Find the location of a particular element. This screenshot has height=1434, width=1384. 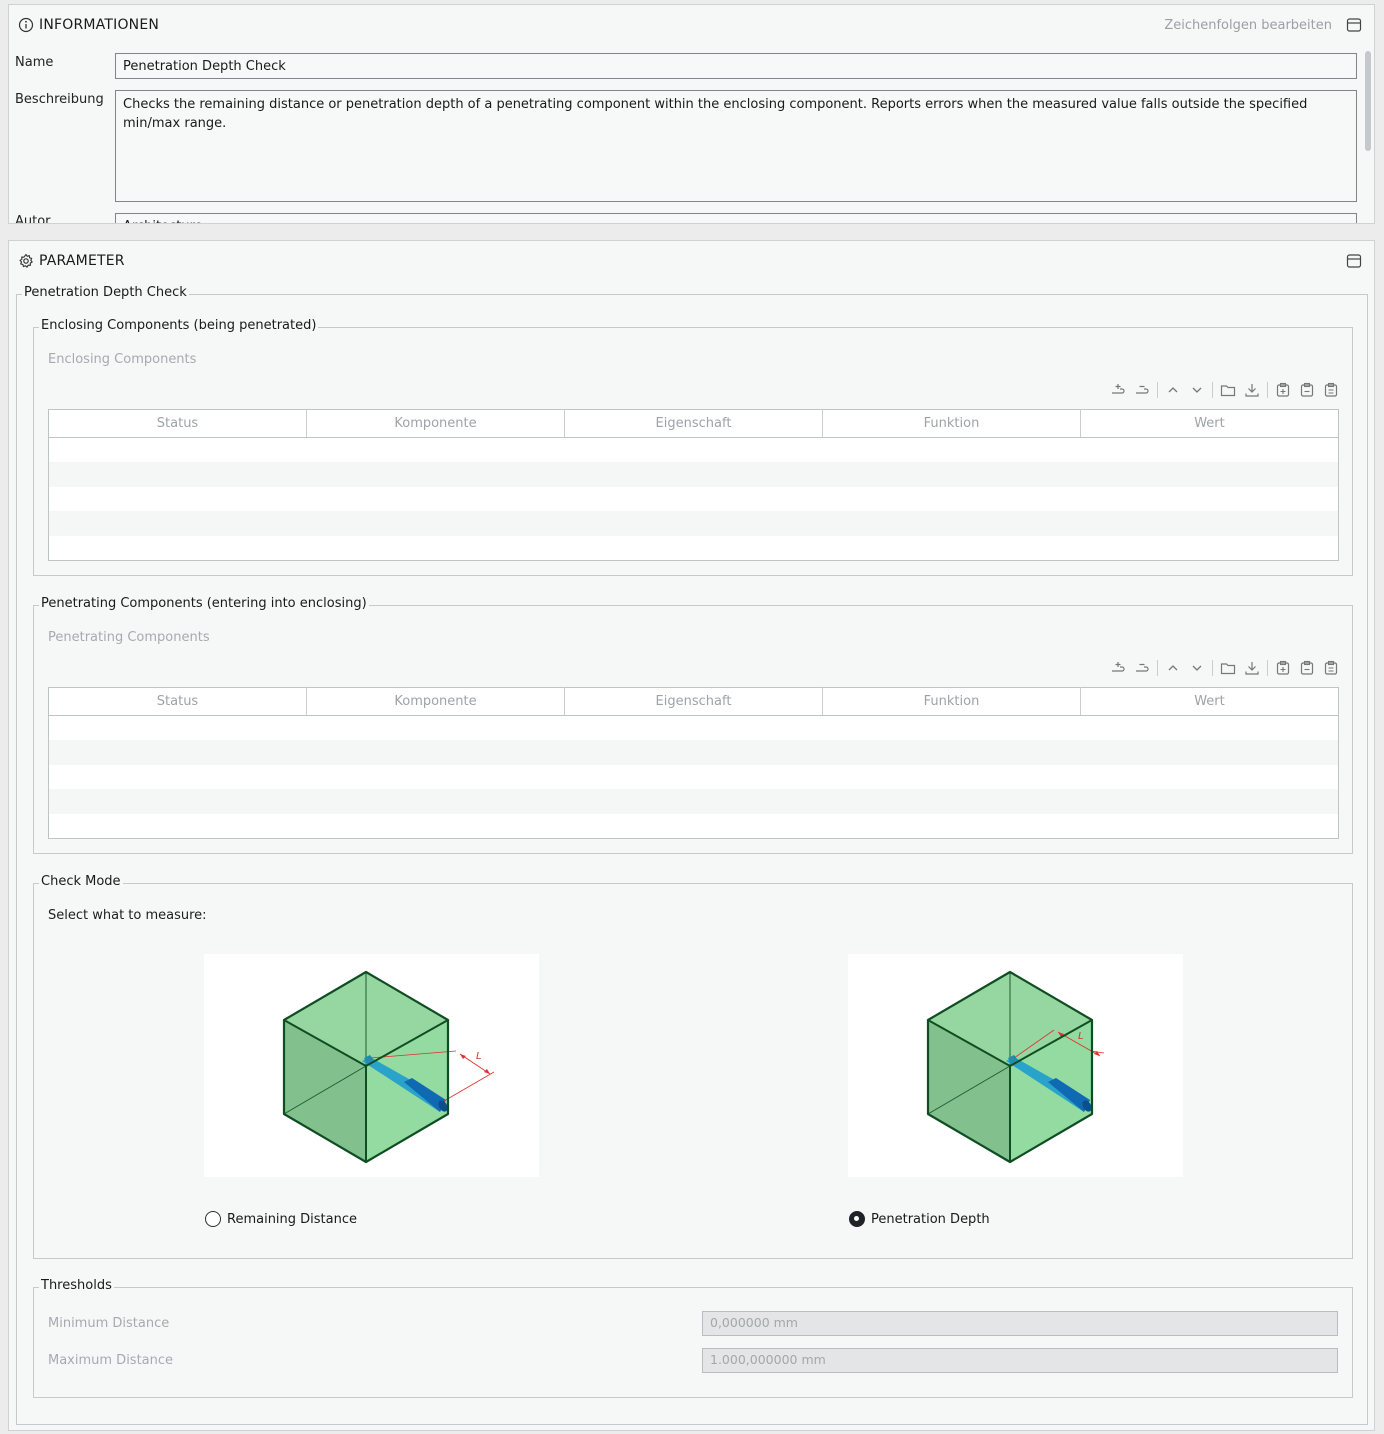

cube-penetration-depth-icon: L is located at coordinates (1015, 1067).